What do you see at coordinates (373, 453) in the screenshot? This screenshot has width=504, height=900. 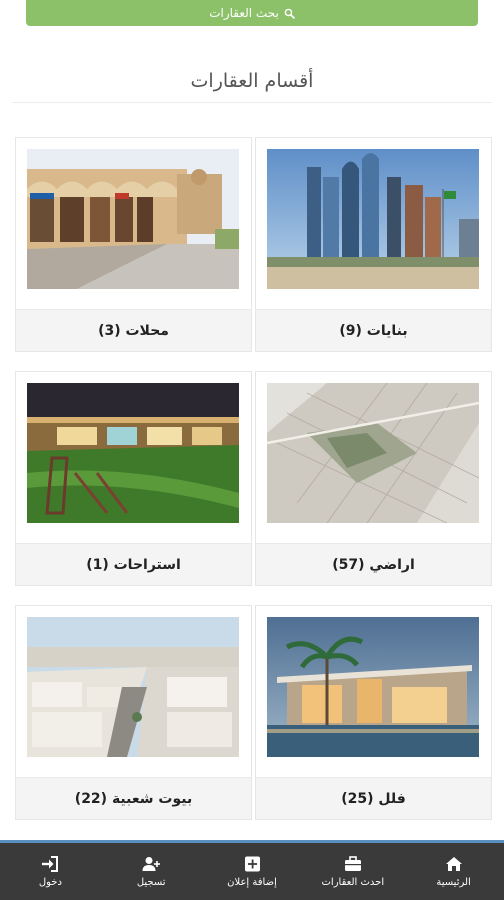 I see `land-aerial-photo` at bounding box center [373, 453].